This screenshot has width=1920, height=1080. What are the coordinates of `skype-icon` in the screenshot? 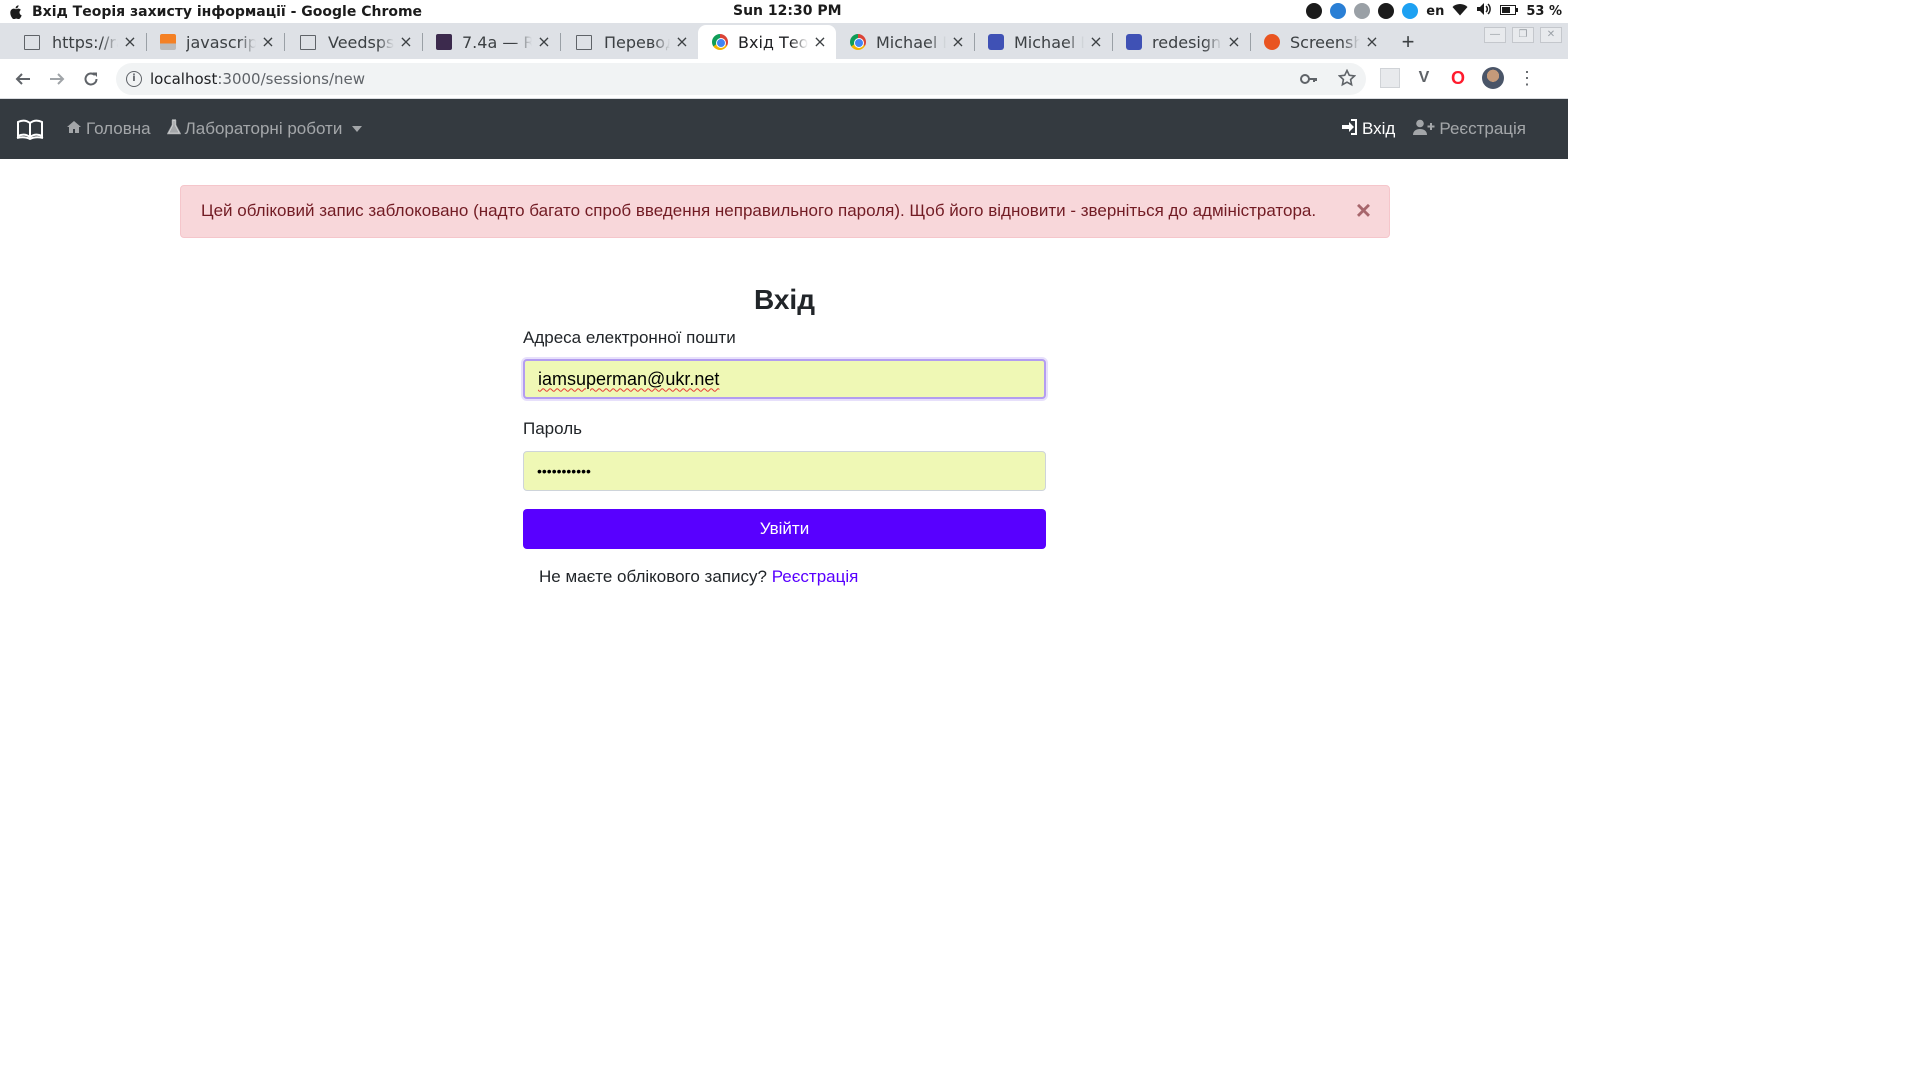 It's located at (1410, 11).